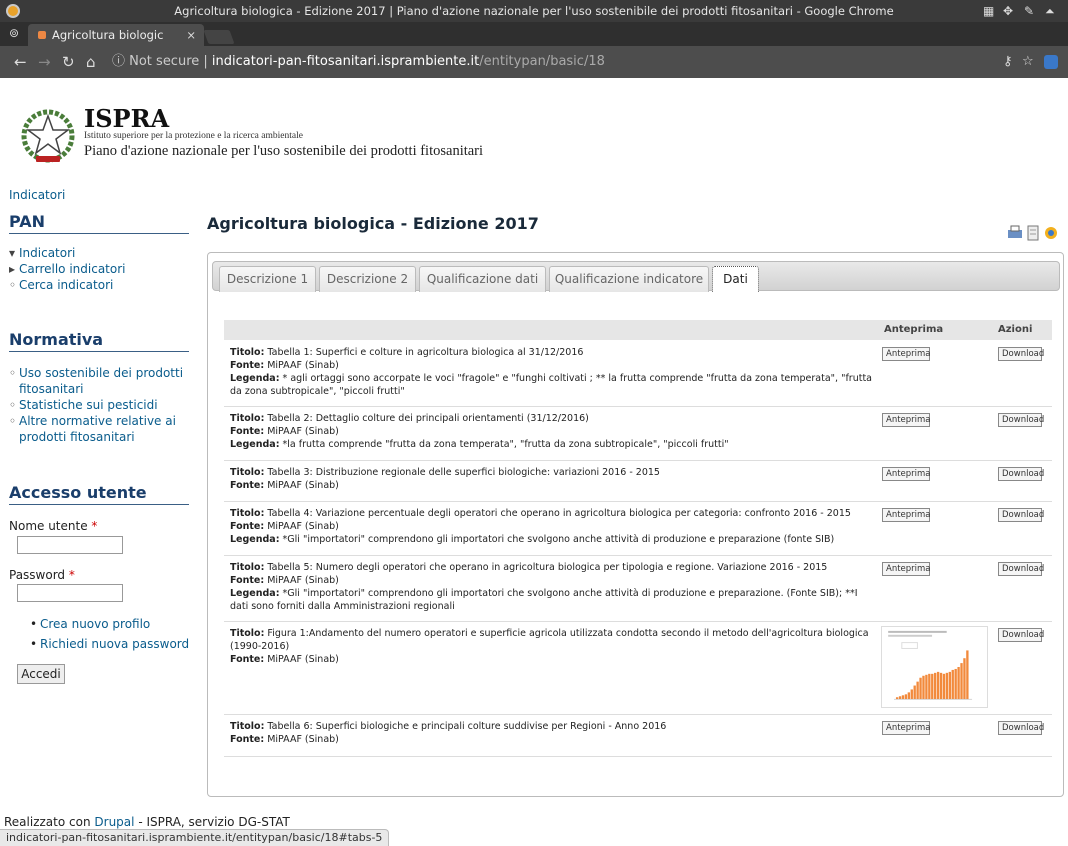 The width and height of the screenshot is (1068, 846). What do you see at coordinates (99, 494) in the screenshot?
I see `sidebar-login-title: Accesso utente` at bounding box center [99, 494].